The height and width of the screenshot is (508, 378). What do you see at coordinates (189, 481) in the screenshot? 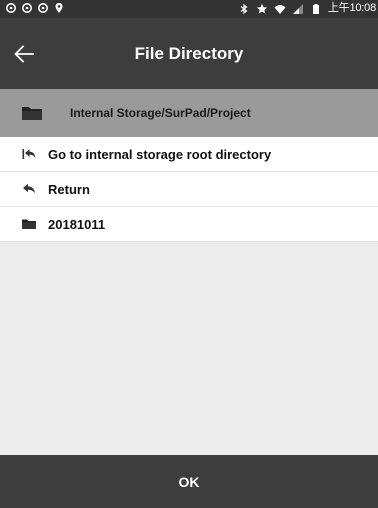
I see `ok-button: OK` at bounding box center [189, 481].